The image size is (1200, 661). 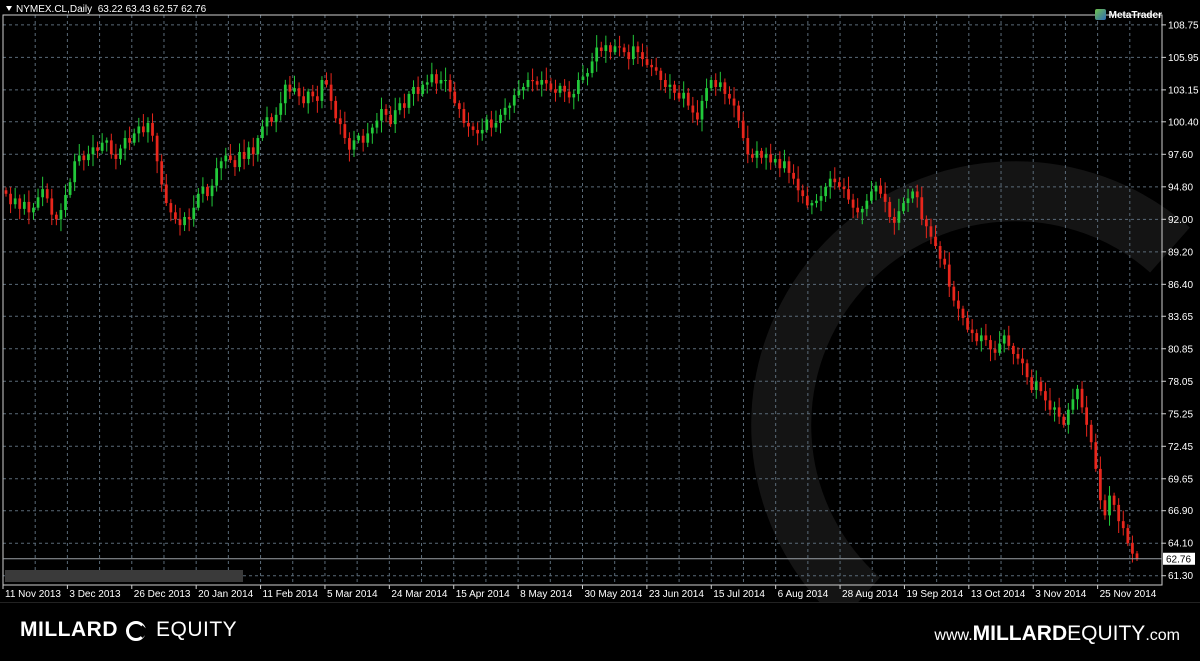 I want to click on y-tick-label: 89.20, so click(x=1180, y=252).